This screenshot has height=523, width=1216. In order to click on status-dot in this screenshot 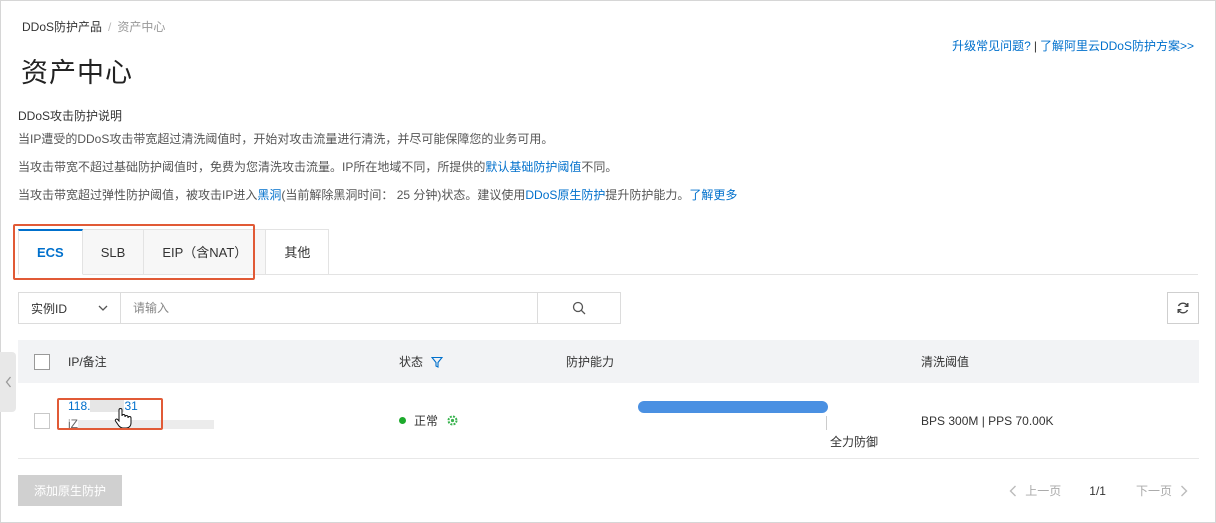, I will do `click(402, 420)`.